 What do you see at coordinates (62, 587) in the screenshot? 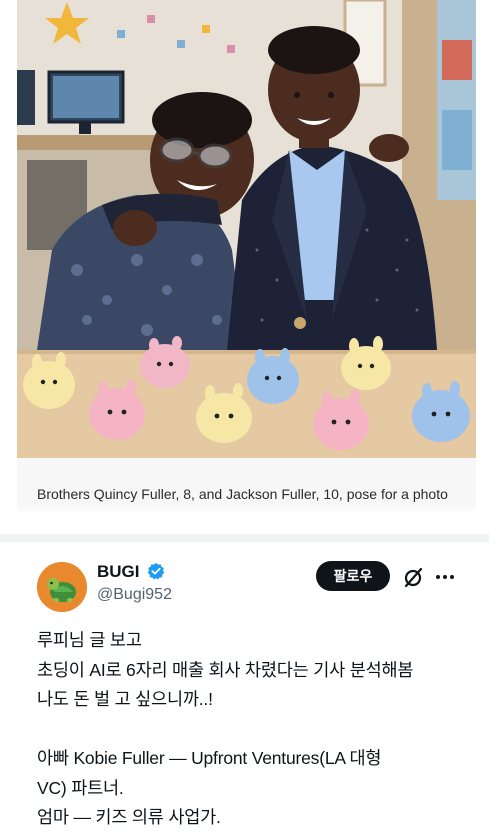
I see `turtle-avatar-icon` at bounding box center [62, 587].